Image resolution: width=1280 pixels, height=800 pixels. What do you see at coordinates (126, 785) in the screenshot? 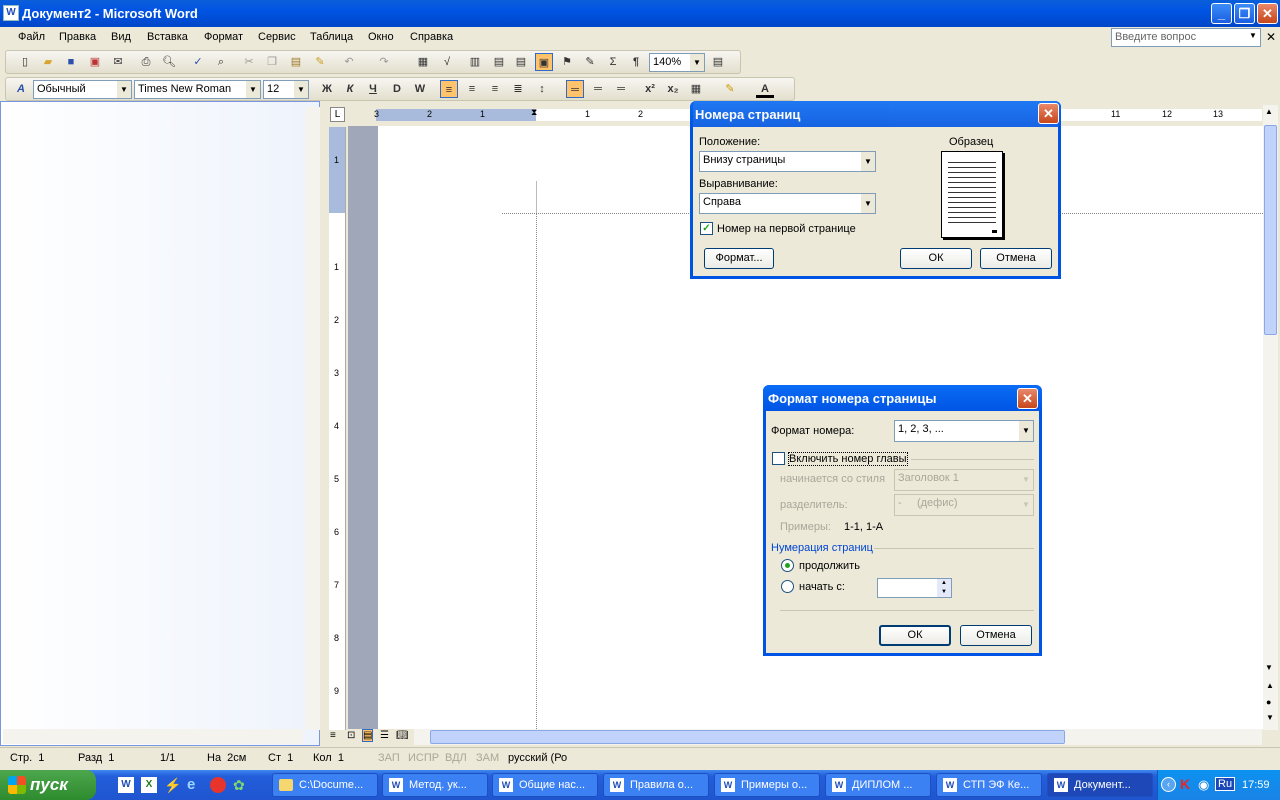
I see `quicklaunch-word-icon: W` at bounding box center [126, 785].